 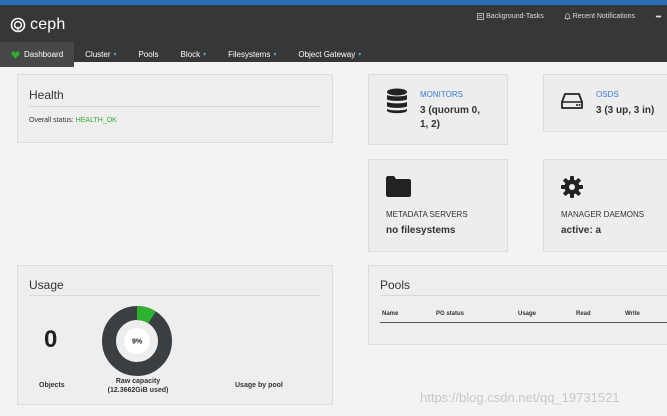 What do you see at coordinates (430, 124) in the screenshot?
I see `monitors-value-line2: 1, 2)` at bounding box center [430, 124].